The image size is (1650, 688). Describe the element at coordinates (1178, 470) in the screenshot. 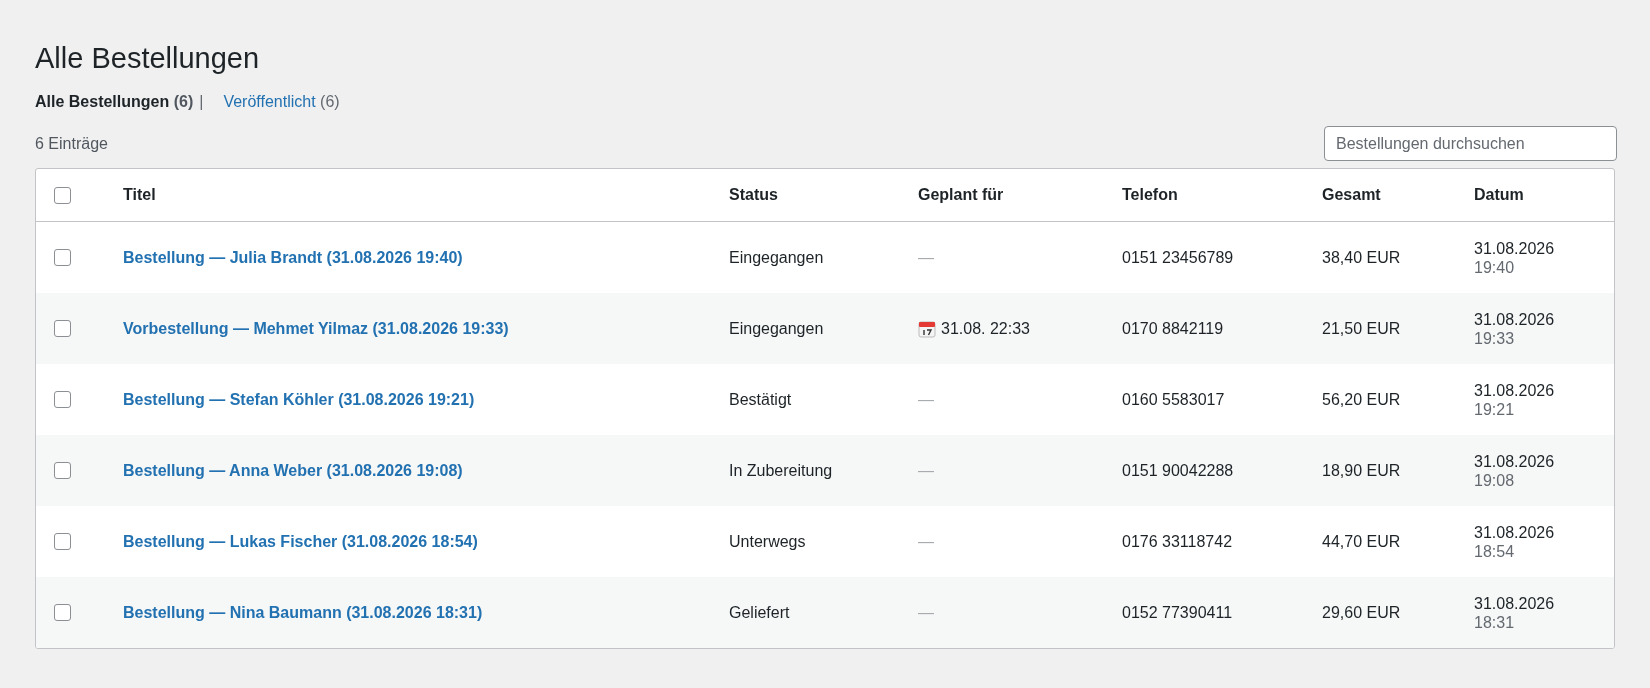

I see `table-cell-text: 0151 90042288` at that location.